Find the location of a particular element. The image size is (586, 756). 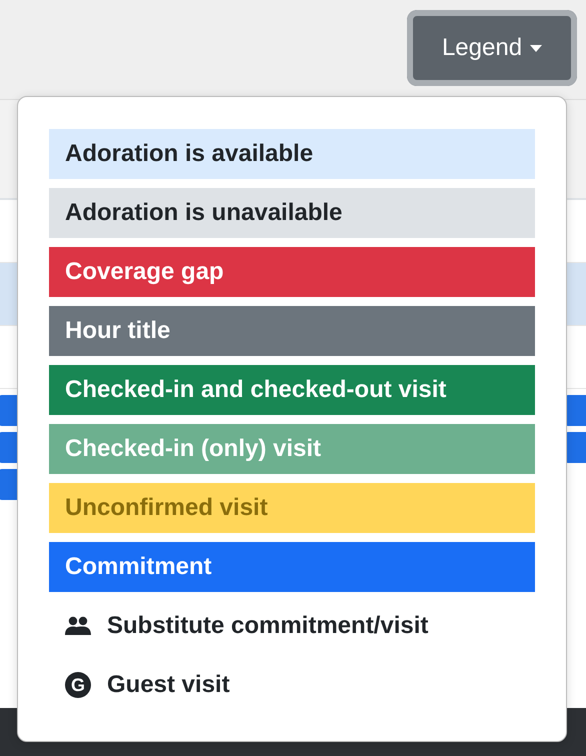

legend-swatch: Adoration is unavailable is located at coordinates (292, 213).